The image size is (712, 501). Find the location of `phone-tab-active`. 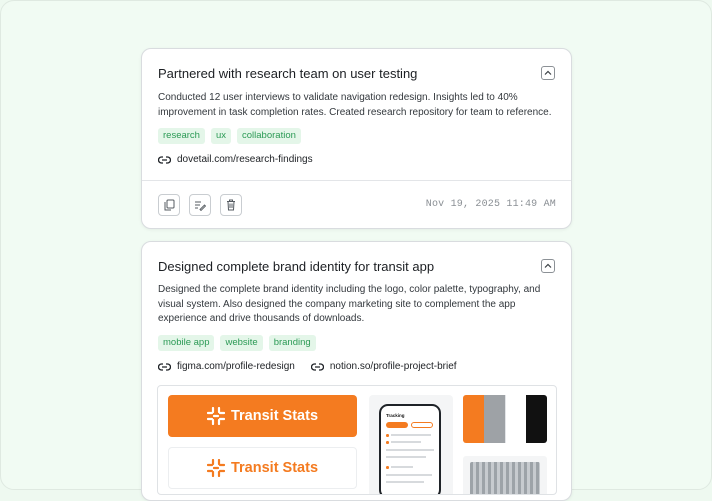

phone-tab-active is located at coordinates (397, 425).